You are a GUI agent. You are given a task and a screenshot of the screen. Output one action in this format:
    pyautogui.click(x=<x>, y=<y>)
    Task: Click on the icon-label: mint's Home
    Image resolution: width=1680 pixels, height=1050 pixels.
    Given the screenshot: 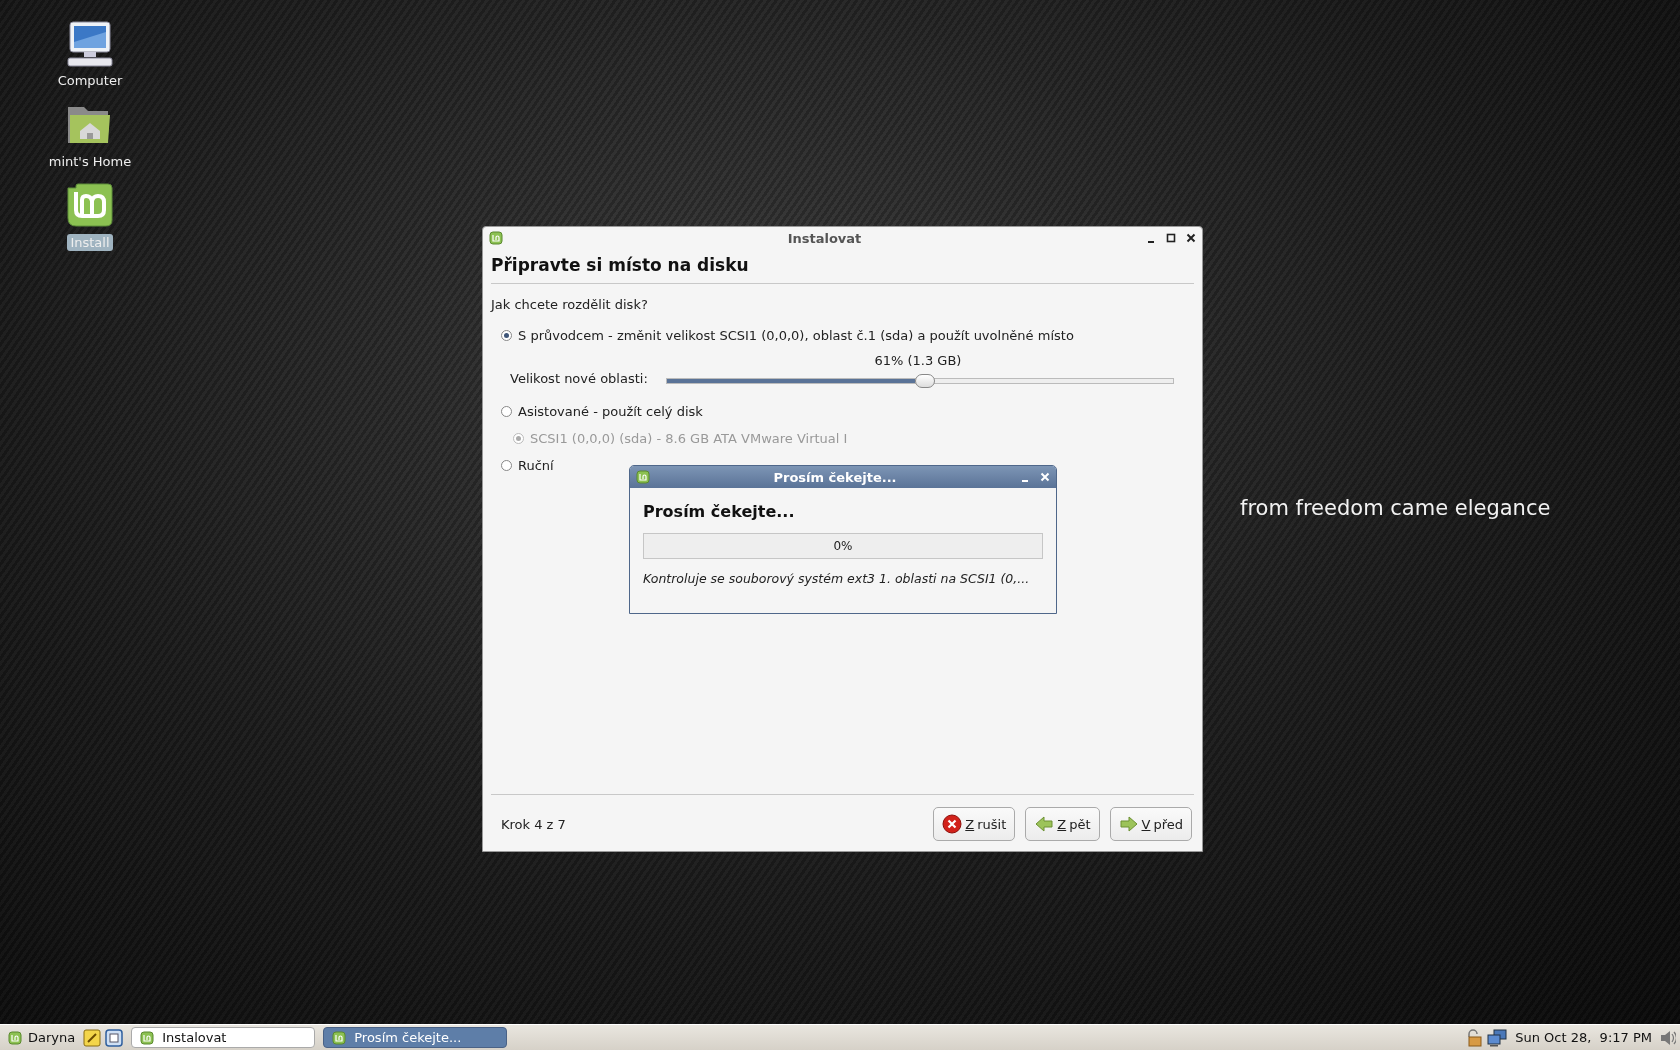 What is the action you would take?
    pyautogui.click(x=90, y=161)
    